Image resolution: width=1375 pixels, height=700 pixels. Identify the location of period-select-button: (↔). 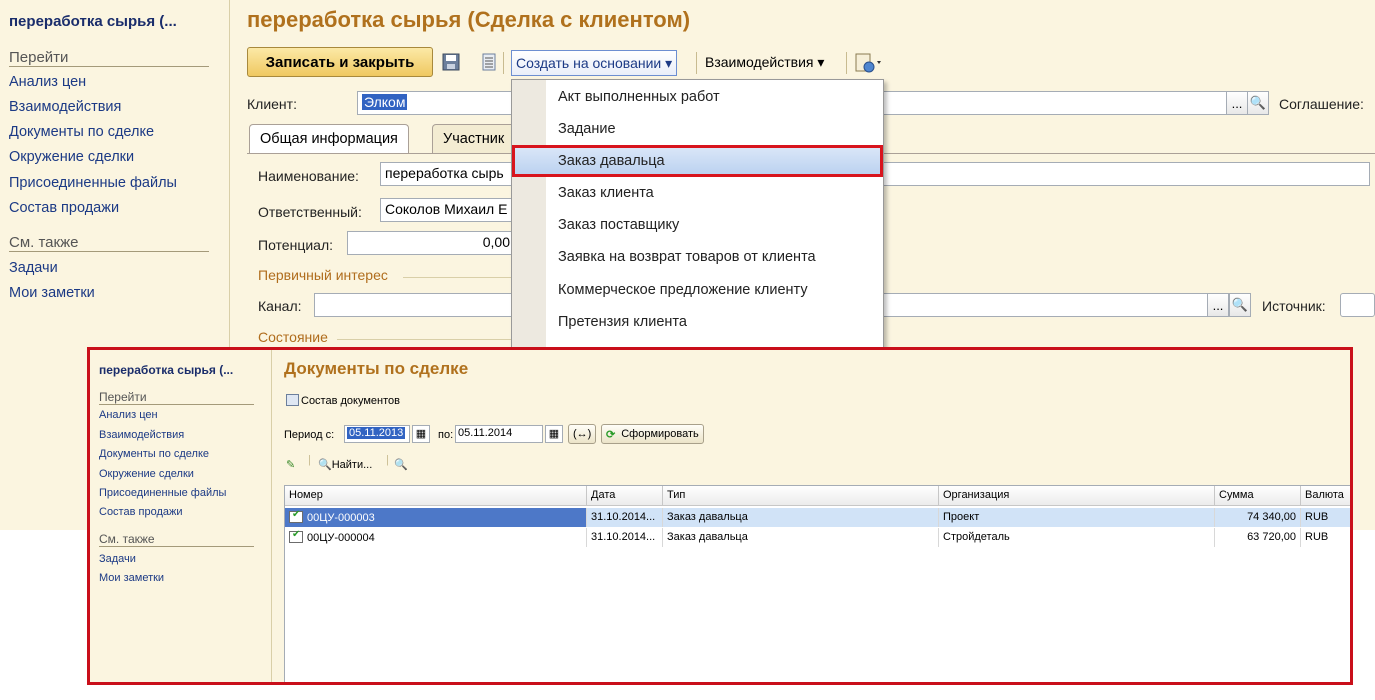
(582, 434).